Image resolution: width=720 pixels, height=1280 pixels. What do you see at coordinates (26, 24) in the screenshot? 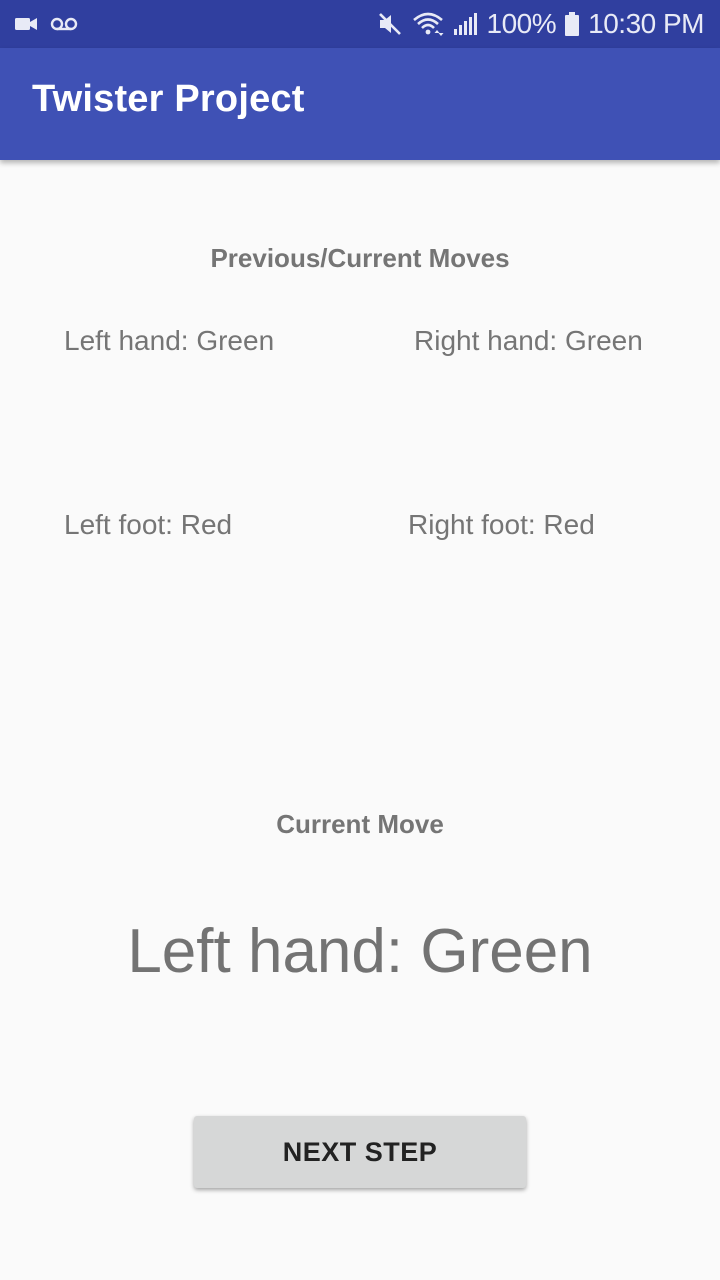
I see `video-camera-icon` at bounding box center [26, 24].